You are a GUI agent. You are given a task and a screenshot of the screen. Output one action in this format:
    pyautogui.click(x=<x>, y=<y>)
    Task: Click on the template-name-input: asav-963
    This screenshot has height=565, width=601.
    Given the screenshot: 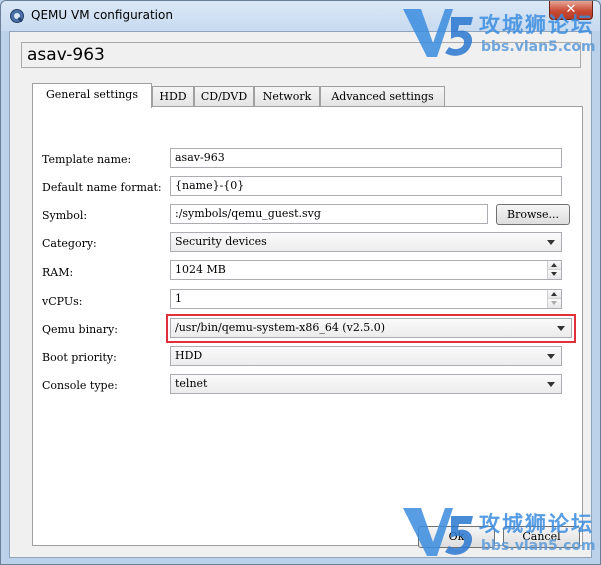 What is the action you would take?
    pyautogui.click(x=366, y=158)
    